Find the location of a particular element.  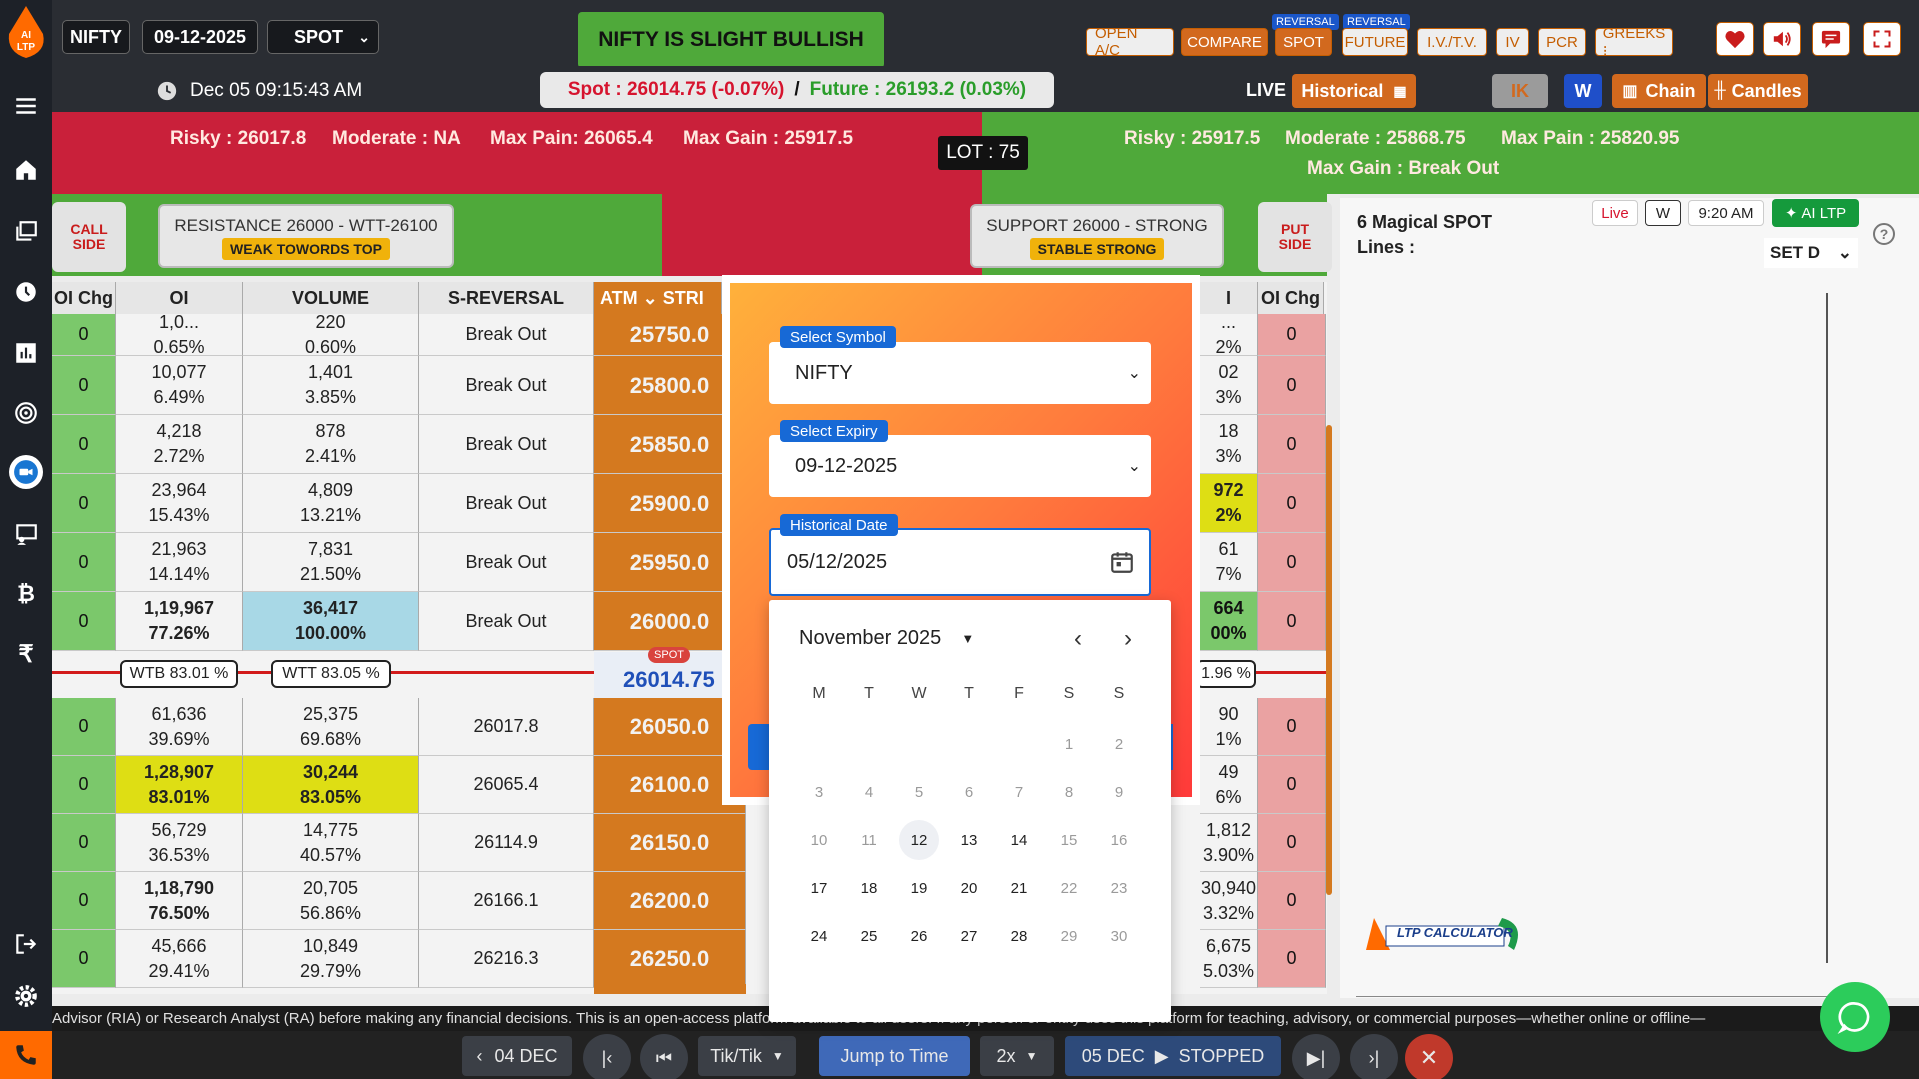

close-icon: ✕ is located at coordinates (1429, 1056).